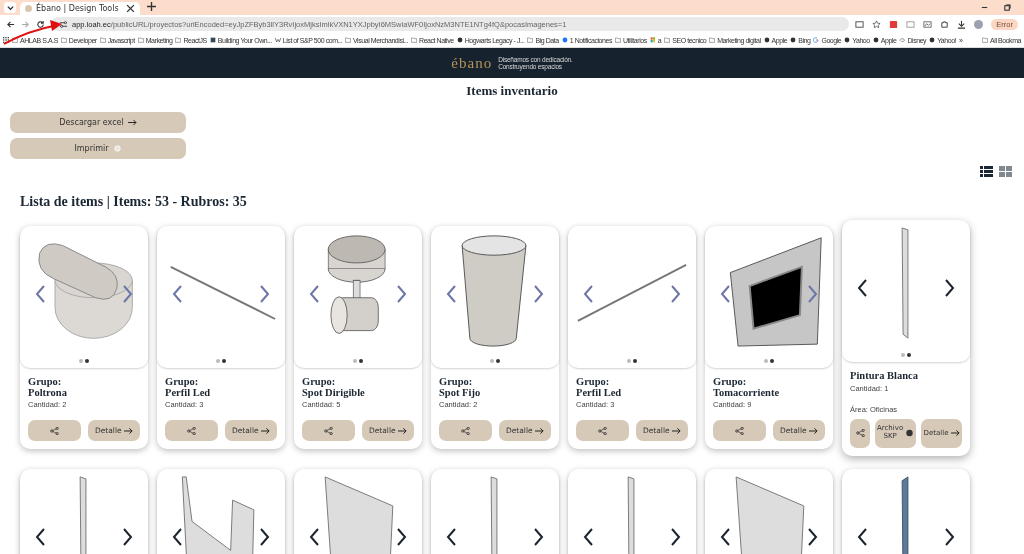  Describe the element at coordinates (877, 24) in the screenshot. I see `star-icon` at that location.